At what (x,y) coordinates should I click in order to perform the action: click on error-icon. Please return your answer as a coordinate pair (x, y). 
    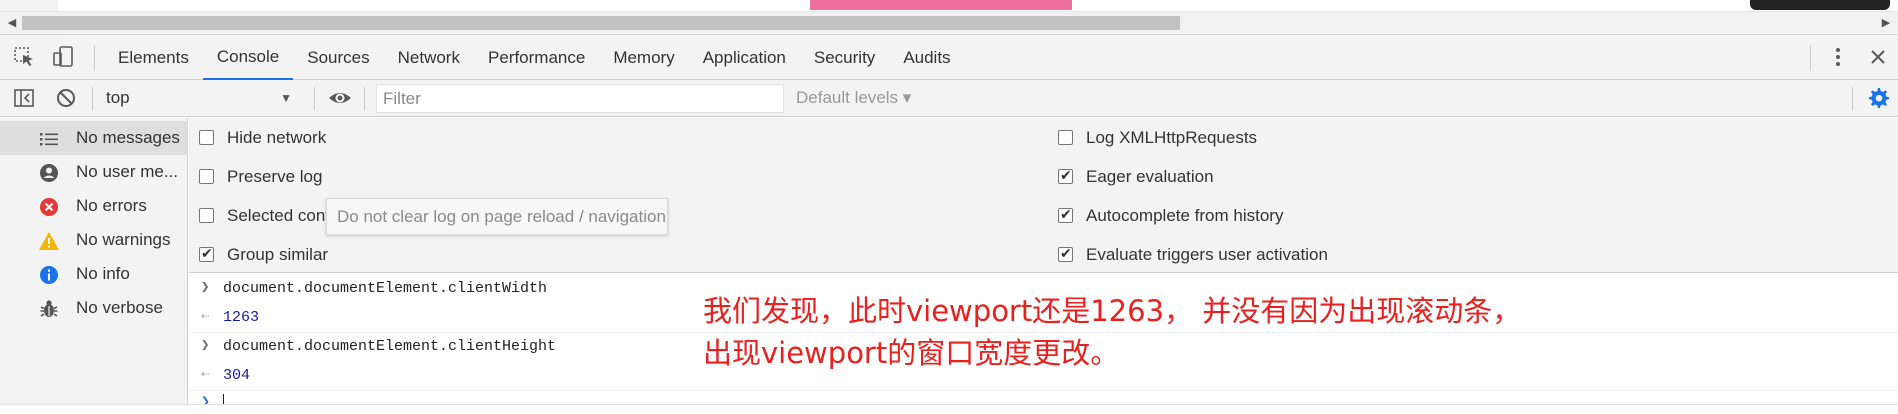
    Looking at the image, I should click on (49, 207).